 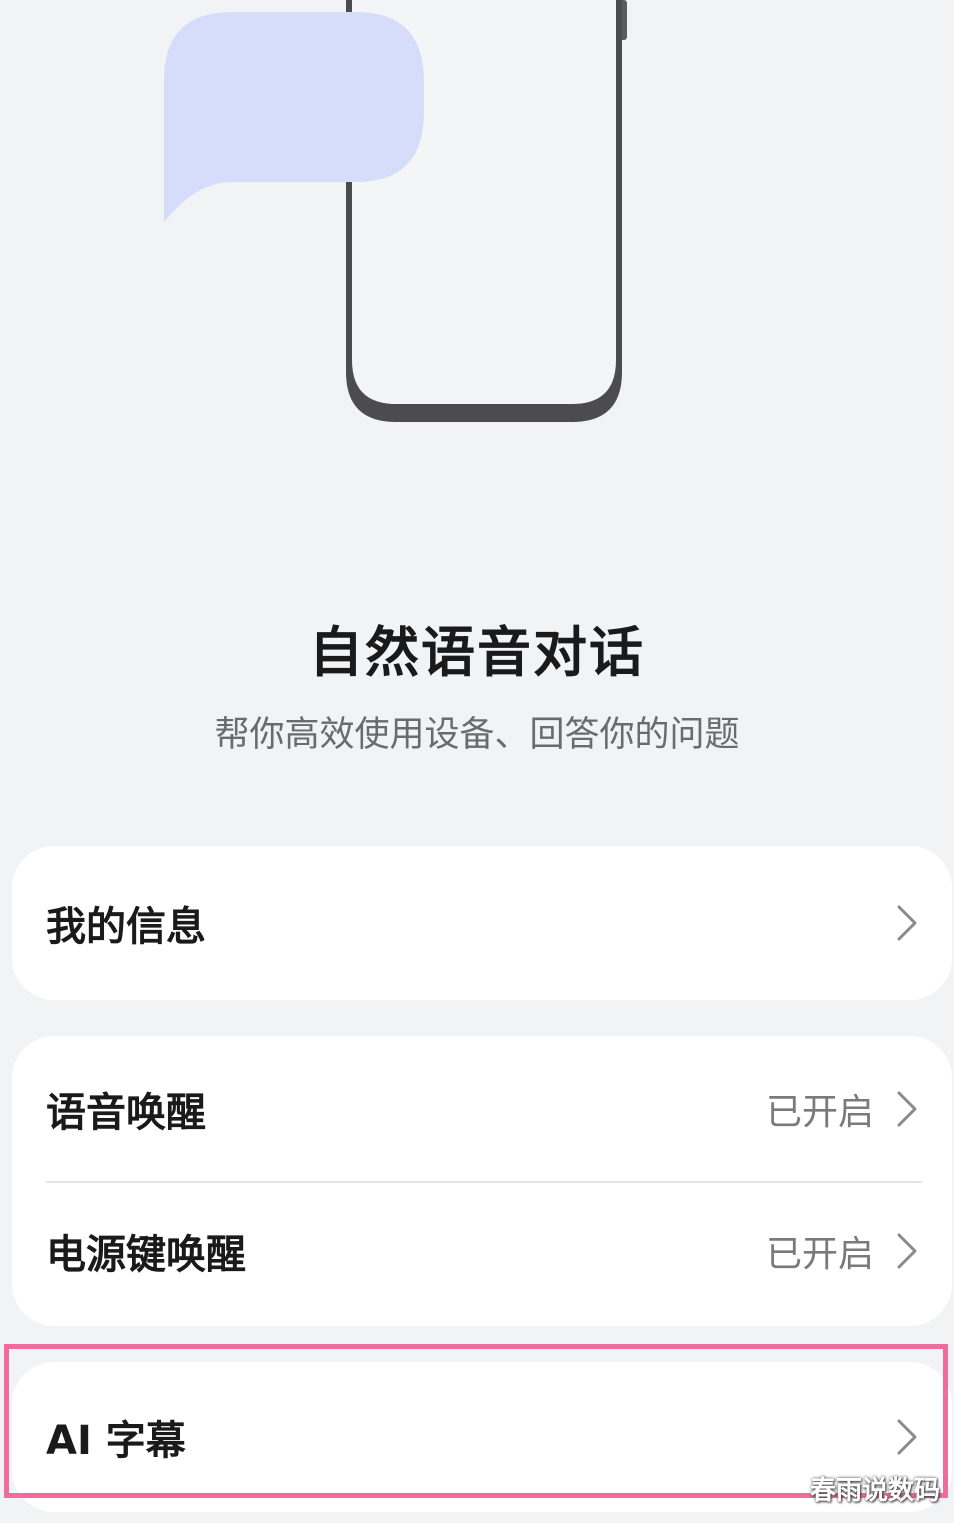 I want to click on watermark-text: 春雨说数码, so click(x=874, y=1491).